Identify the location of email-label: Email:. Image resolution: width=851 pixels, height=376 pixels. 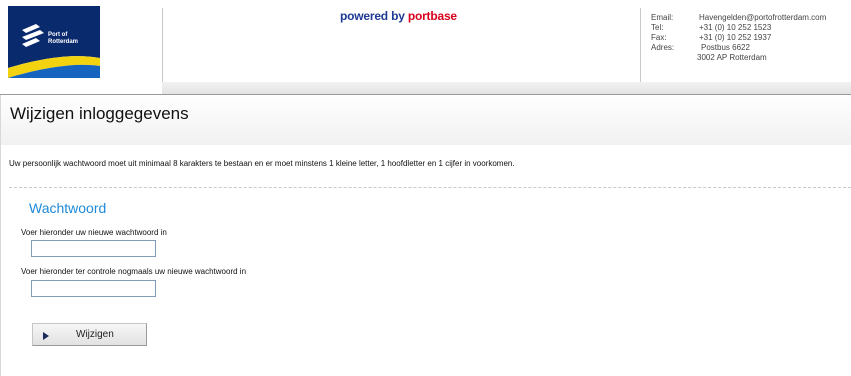
(662, 17).